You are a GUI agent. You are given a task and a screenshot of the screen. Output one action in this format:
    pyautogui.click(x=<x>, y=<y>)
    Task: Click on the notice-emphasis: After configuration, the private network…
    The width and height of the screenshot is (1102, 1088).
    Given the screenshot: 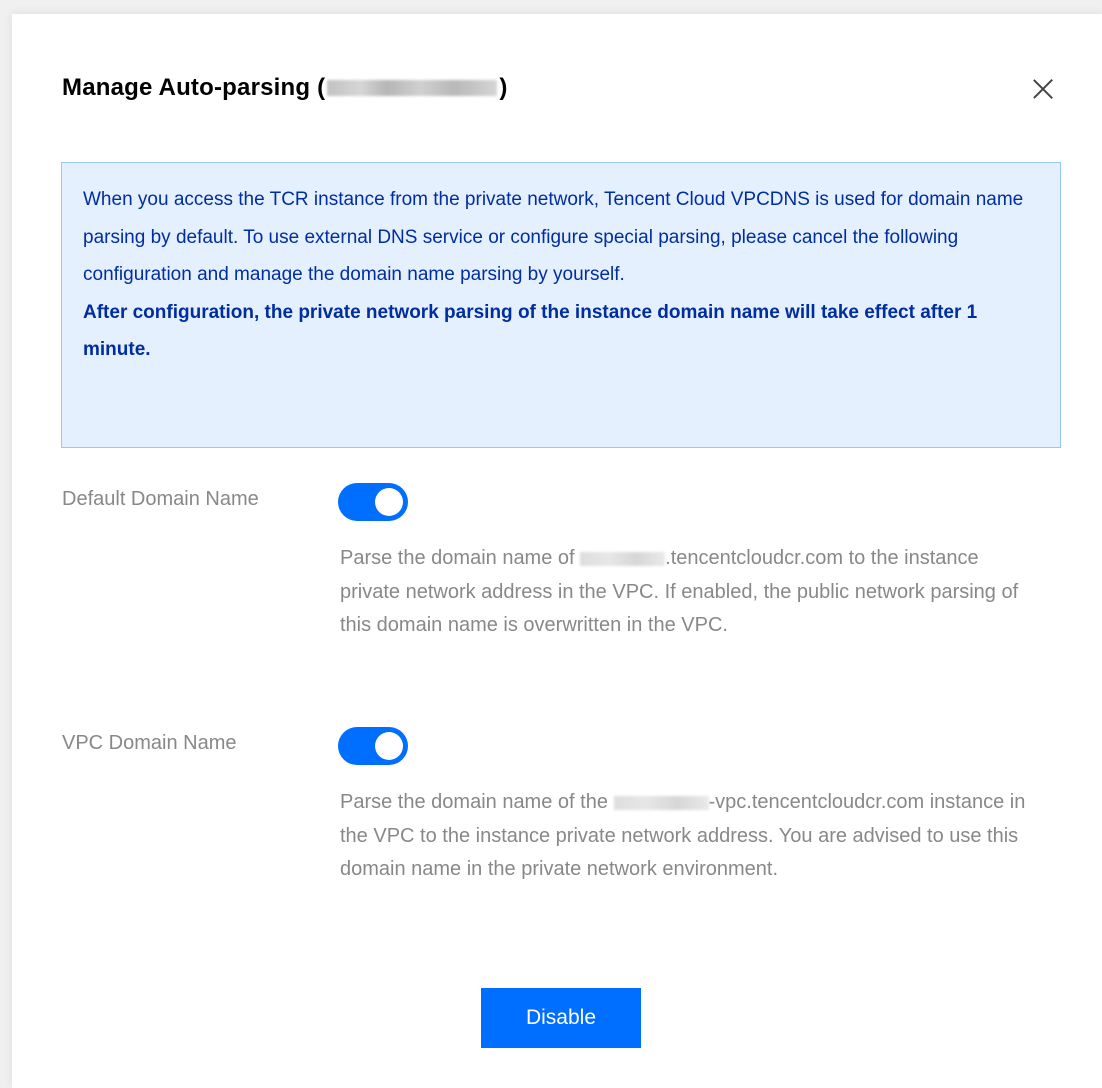 What is the action you would take?
    pyautogui.click(x=530, y=331)
    